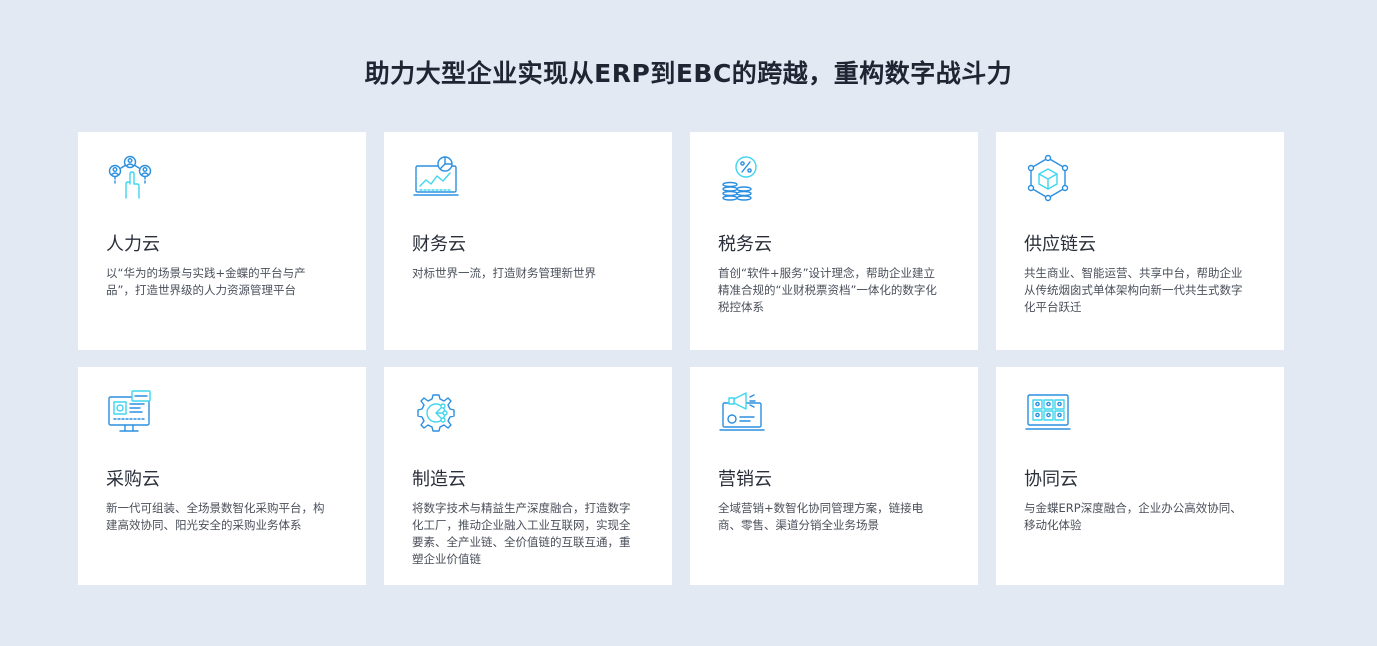  What do you see at coordinates (1140, 476) in the screenshot?
I see `card-collaboration-cloud: 协同云 与金蝶ERP深度融合，企业办公高效协同、移动化体验` at bounding box center [1140, 476].